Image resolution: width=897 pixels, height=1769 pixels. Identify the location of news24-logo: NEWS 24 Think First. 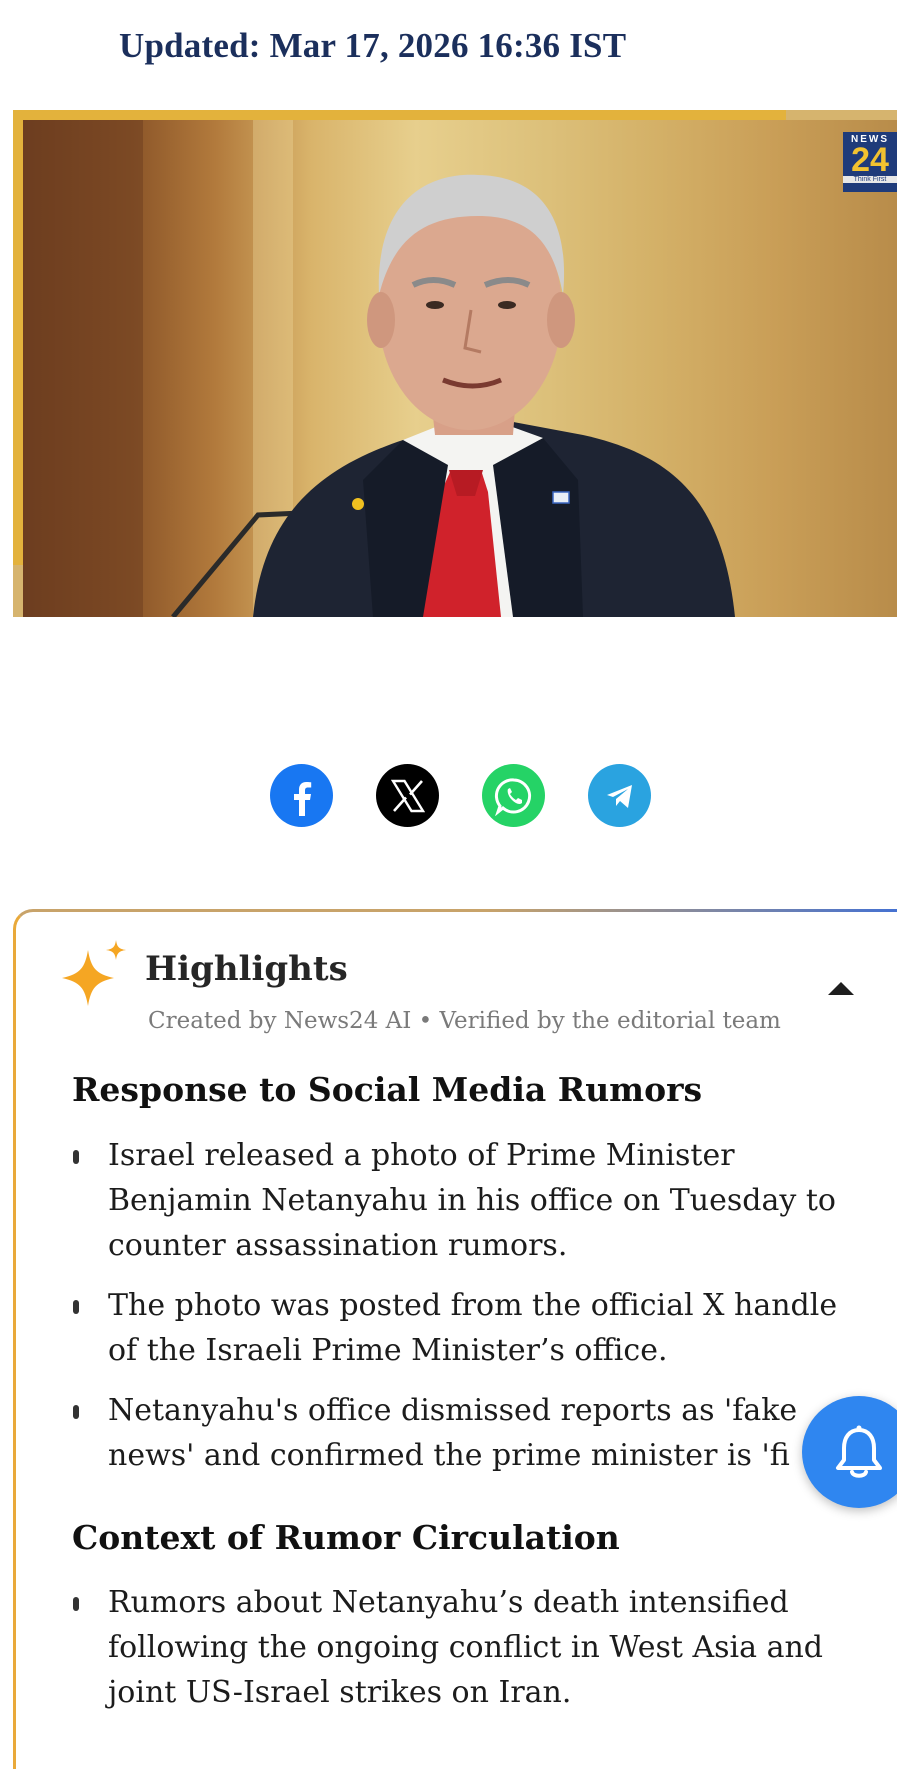
(870, 162).